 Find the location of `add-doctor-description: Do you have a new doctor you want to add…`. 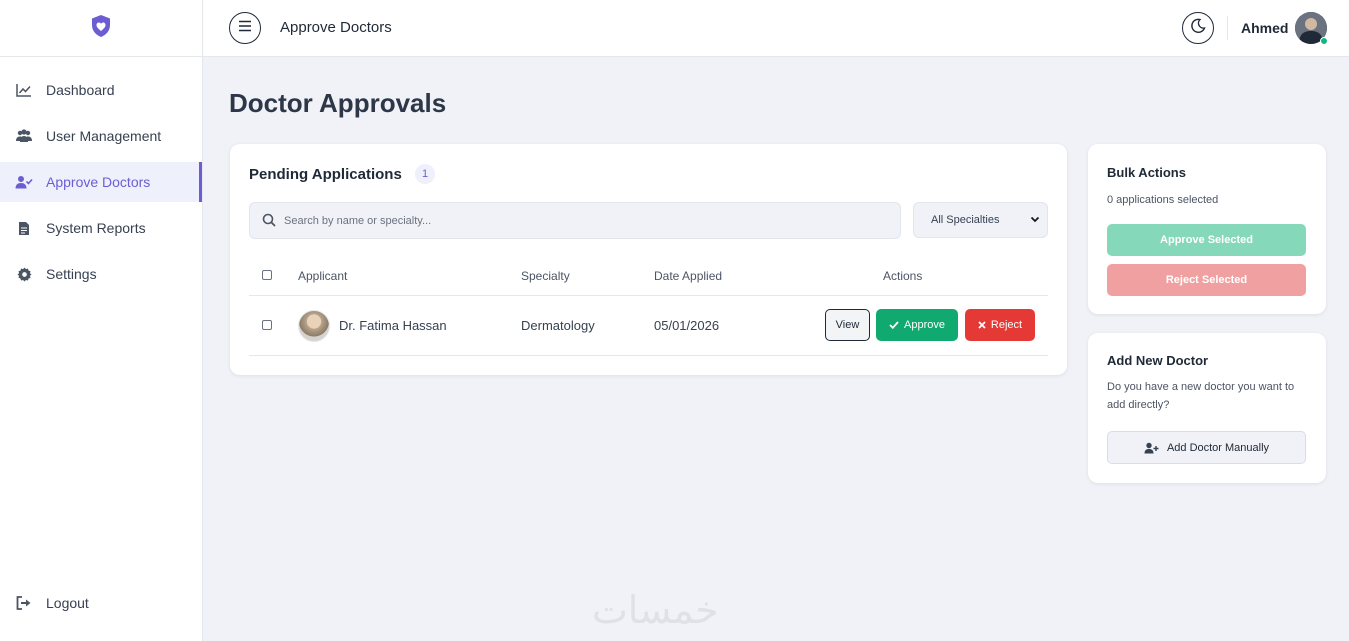

add-doctor-description: Do you have a new doctor you want to add… is located at coordinates (1201, 396).